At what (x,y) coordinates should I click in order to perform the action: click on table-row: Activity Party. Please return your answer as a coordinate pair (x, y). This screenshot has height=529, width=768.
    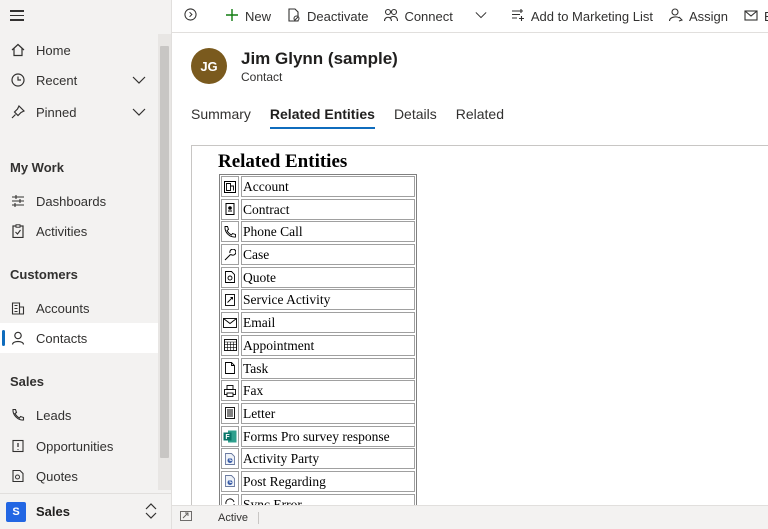
    Looking at the image, I should click on (318, 459).